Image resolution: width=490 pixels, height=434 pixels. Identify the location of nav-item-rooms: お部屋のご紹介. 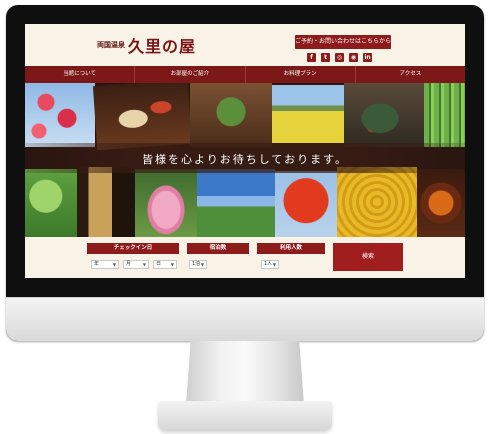
(190, 74).